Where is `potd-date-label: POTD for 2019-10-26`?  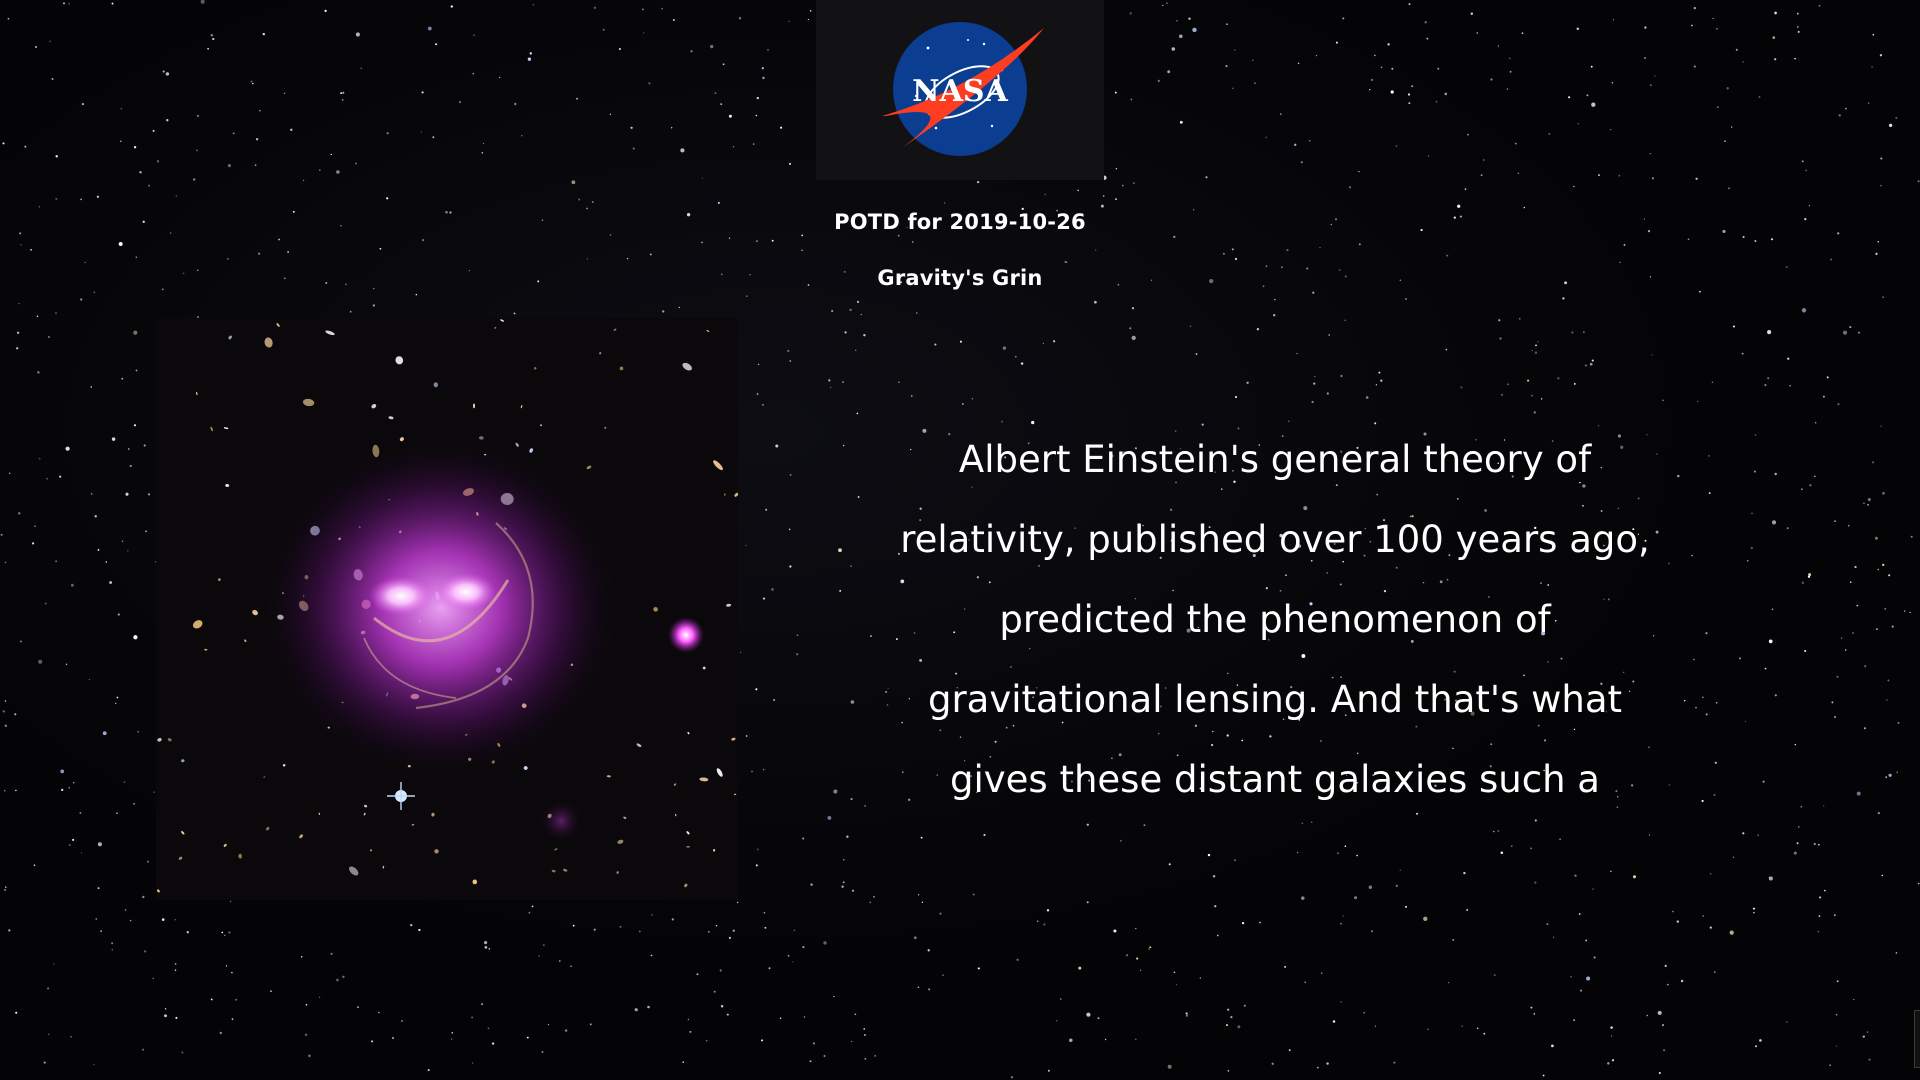 potd-date-label: POTD for 2019-10-26 is located at coordinates (960, 222).